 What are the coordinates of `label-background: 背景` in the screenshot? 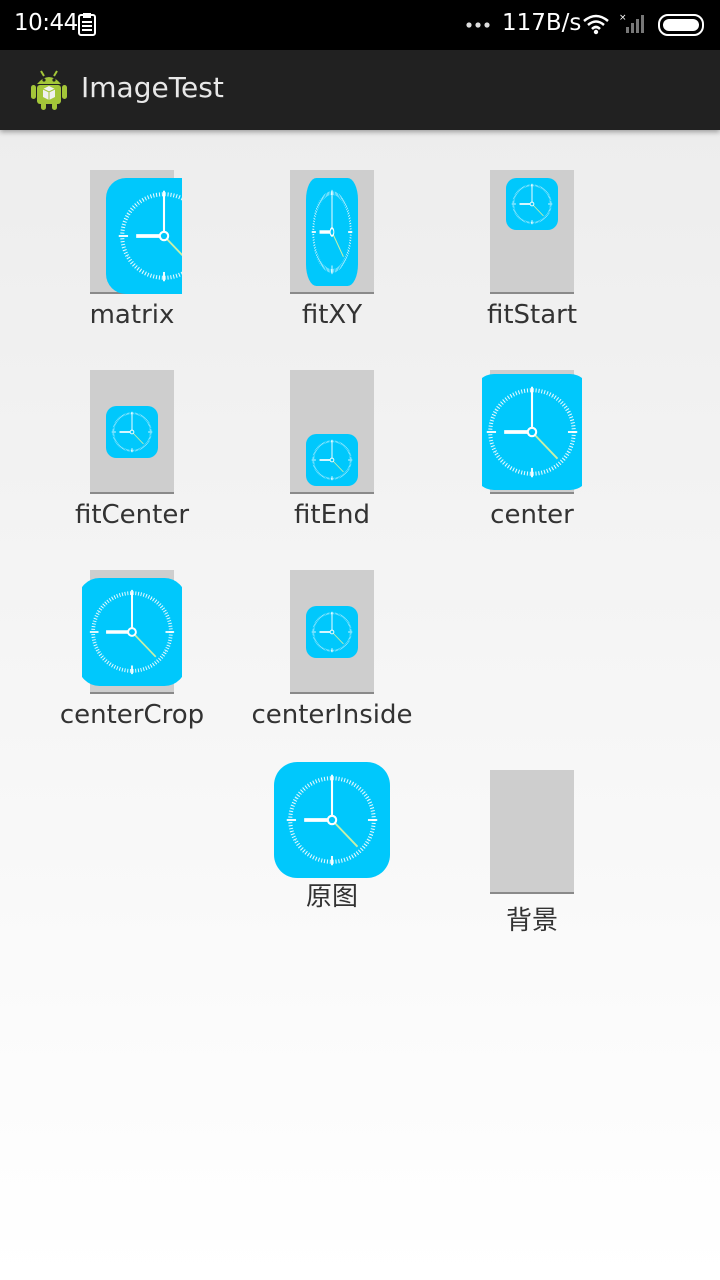 It's located at (531, 921).